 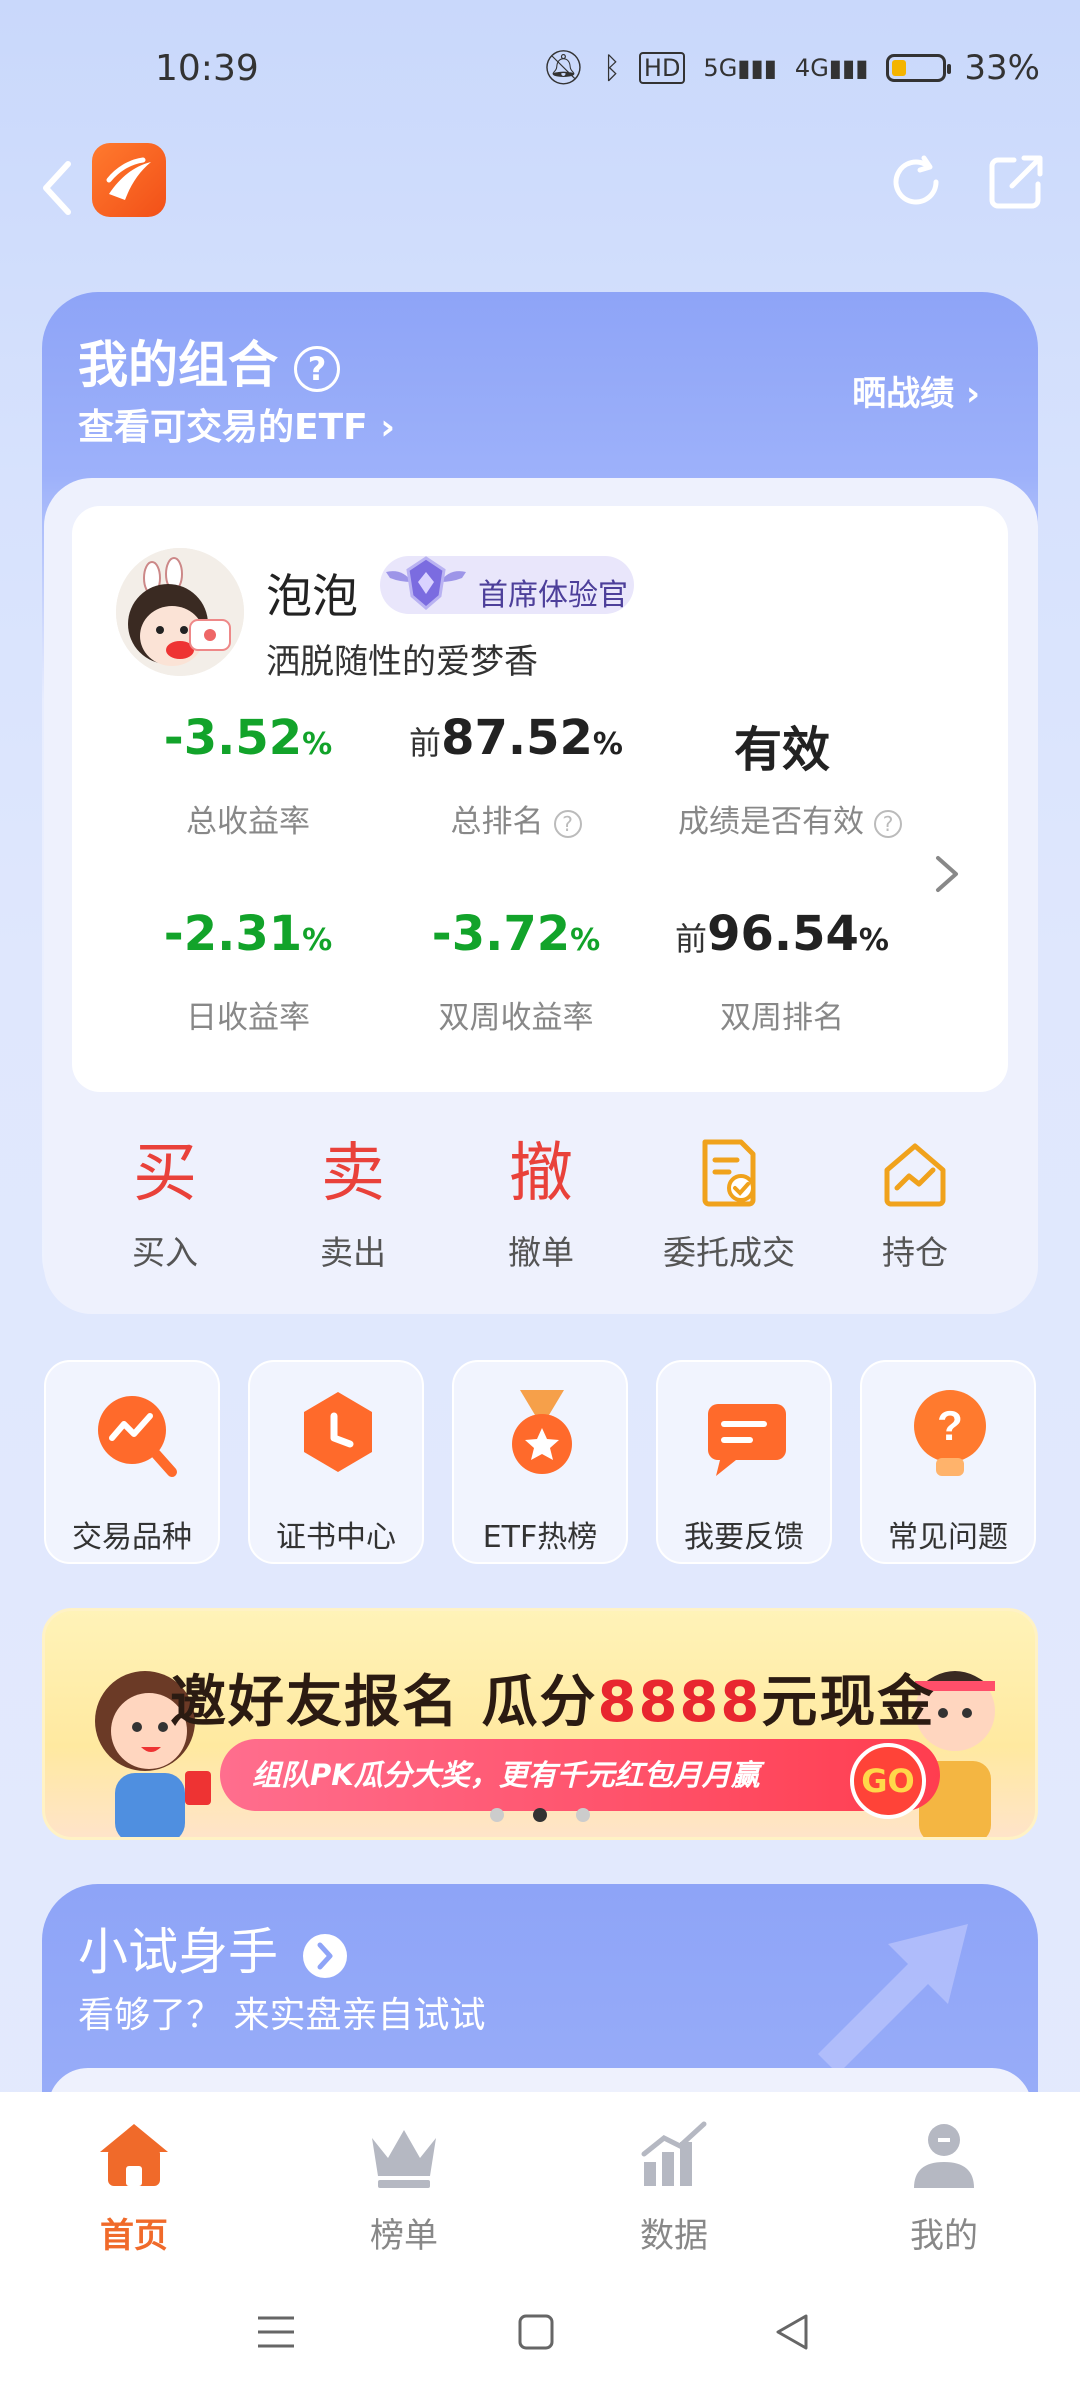 I want to click on tile-feedback: 我要反馈, so click(x=744, y=1462).